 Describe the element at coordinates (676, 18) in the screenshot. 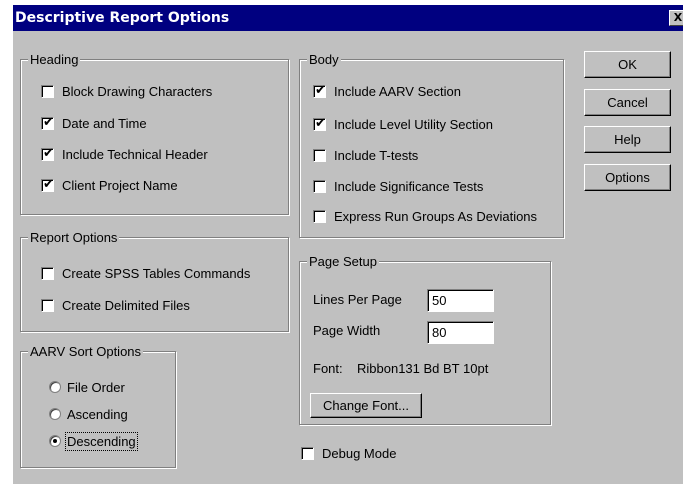

I see `close-button: X` at that location.